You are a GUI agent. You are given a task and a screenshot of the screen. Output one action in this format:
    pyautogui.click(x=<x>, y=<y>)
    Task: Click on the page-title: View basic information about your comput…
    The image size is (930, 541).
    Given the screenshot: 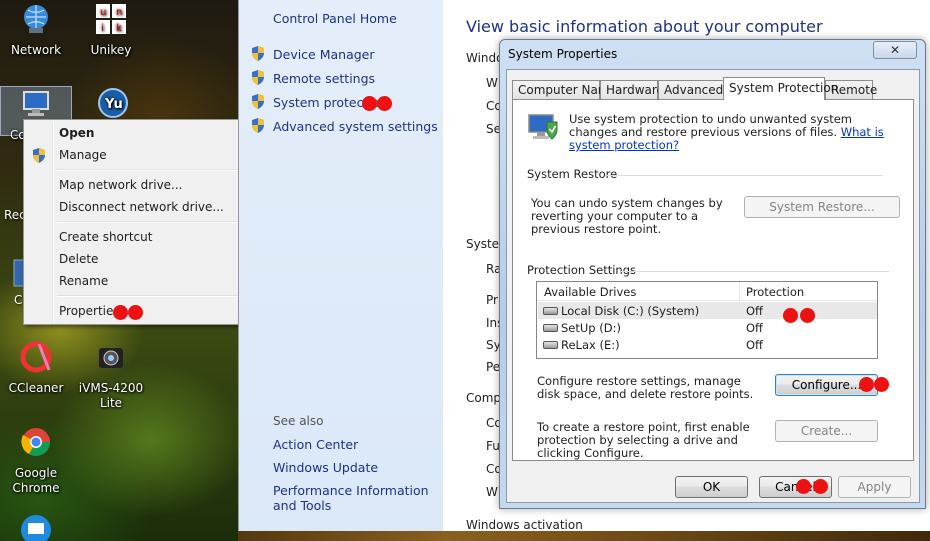 What is the action you would take?
    pyautogui.click(x=644, y=26)
    